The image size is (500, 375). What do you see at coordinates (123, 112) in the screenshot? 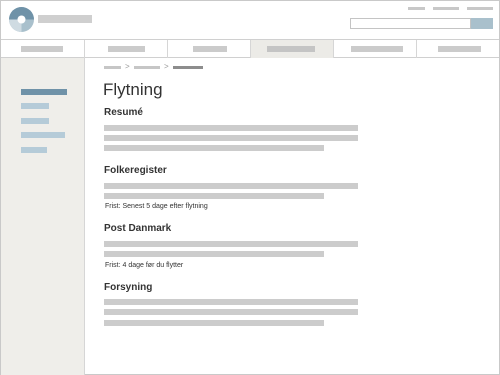
I see `section-title-resume: Resumé` at bounding box center [123, 112].